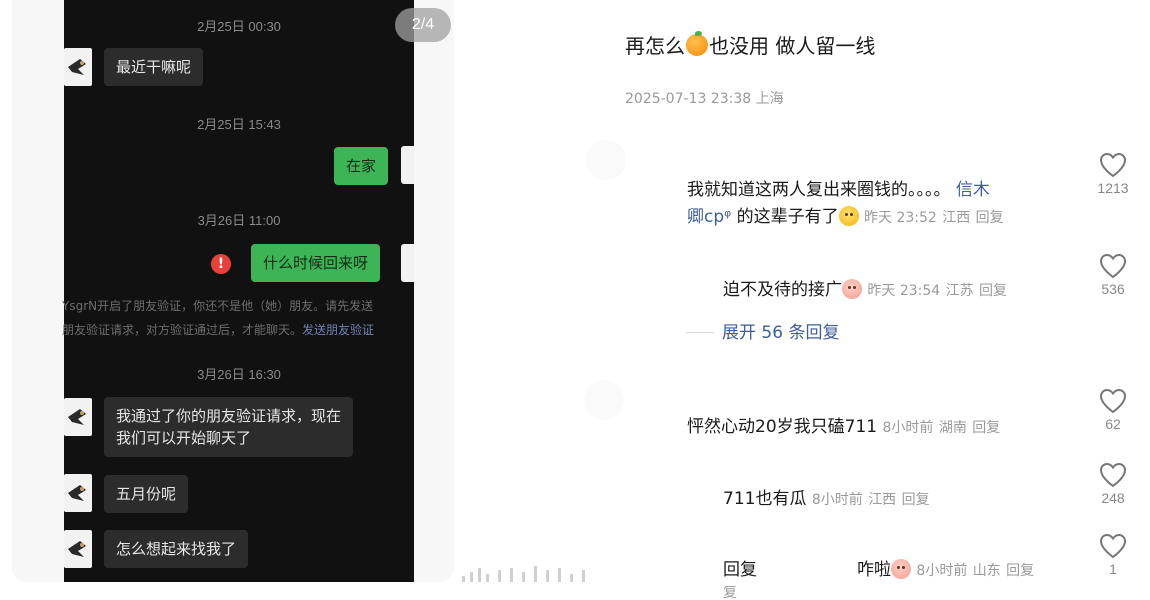 The width and height of the screenshot is (1150, 600). I want to click on comment-text: 咋啦, so click(874, 570).